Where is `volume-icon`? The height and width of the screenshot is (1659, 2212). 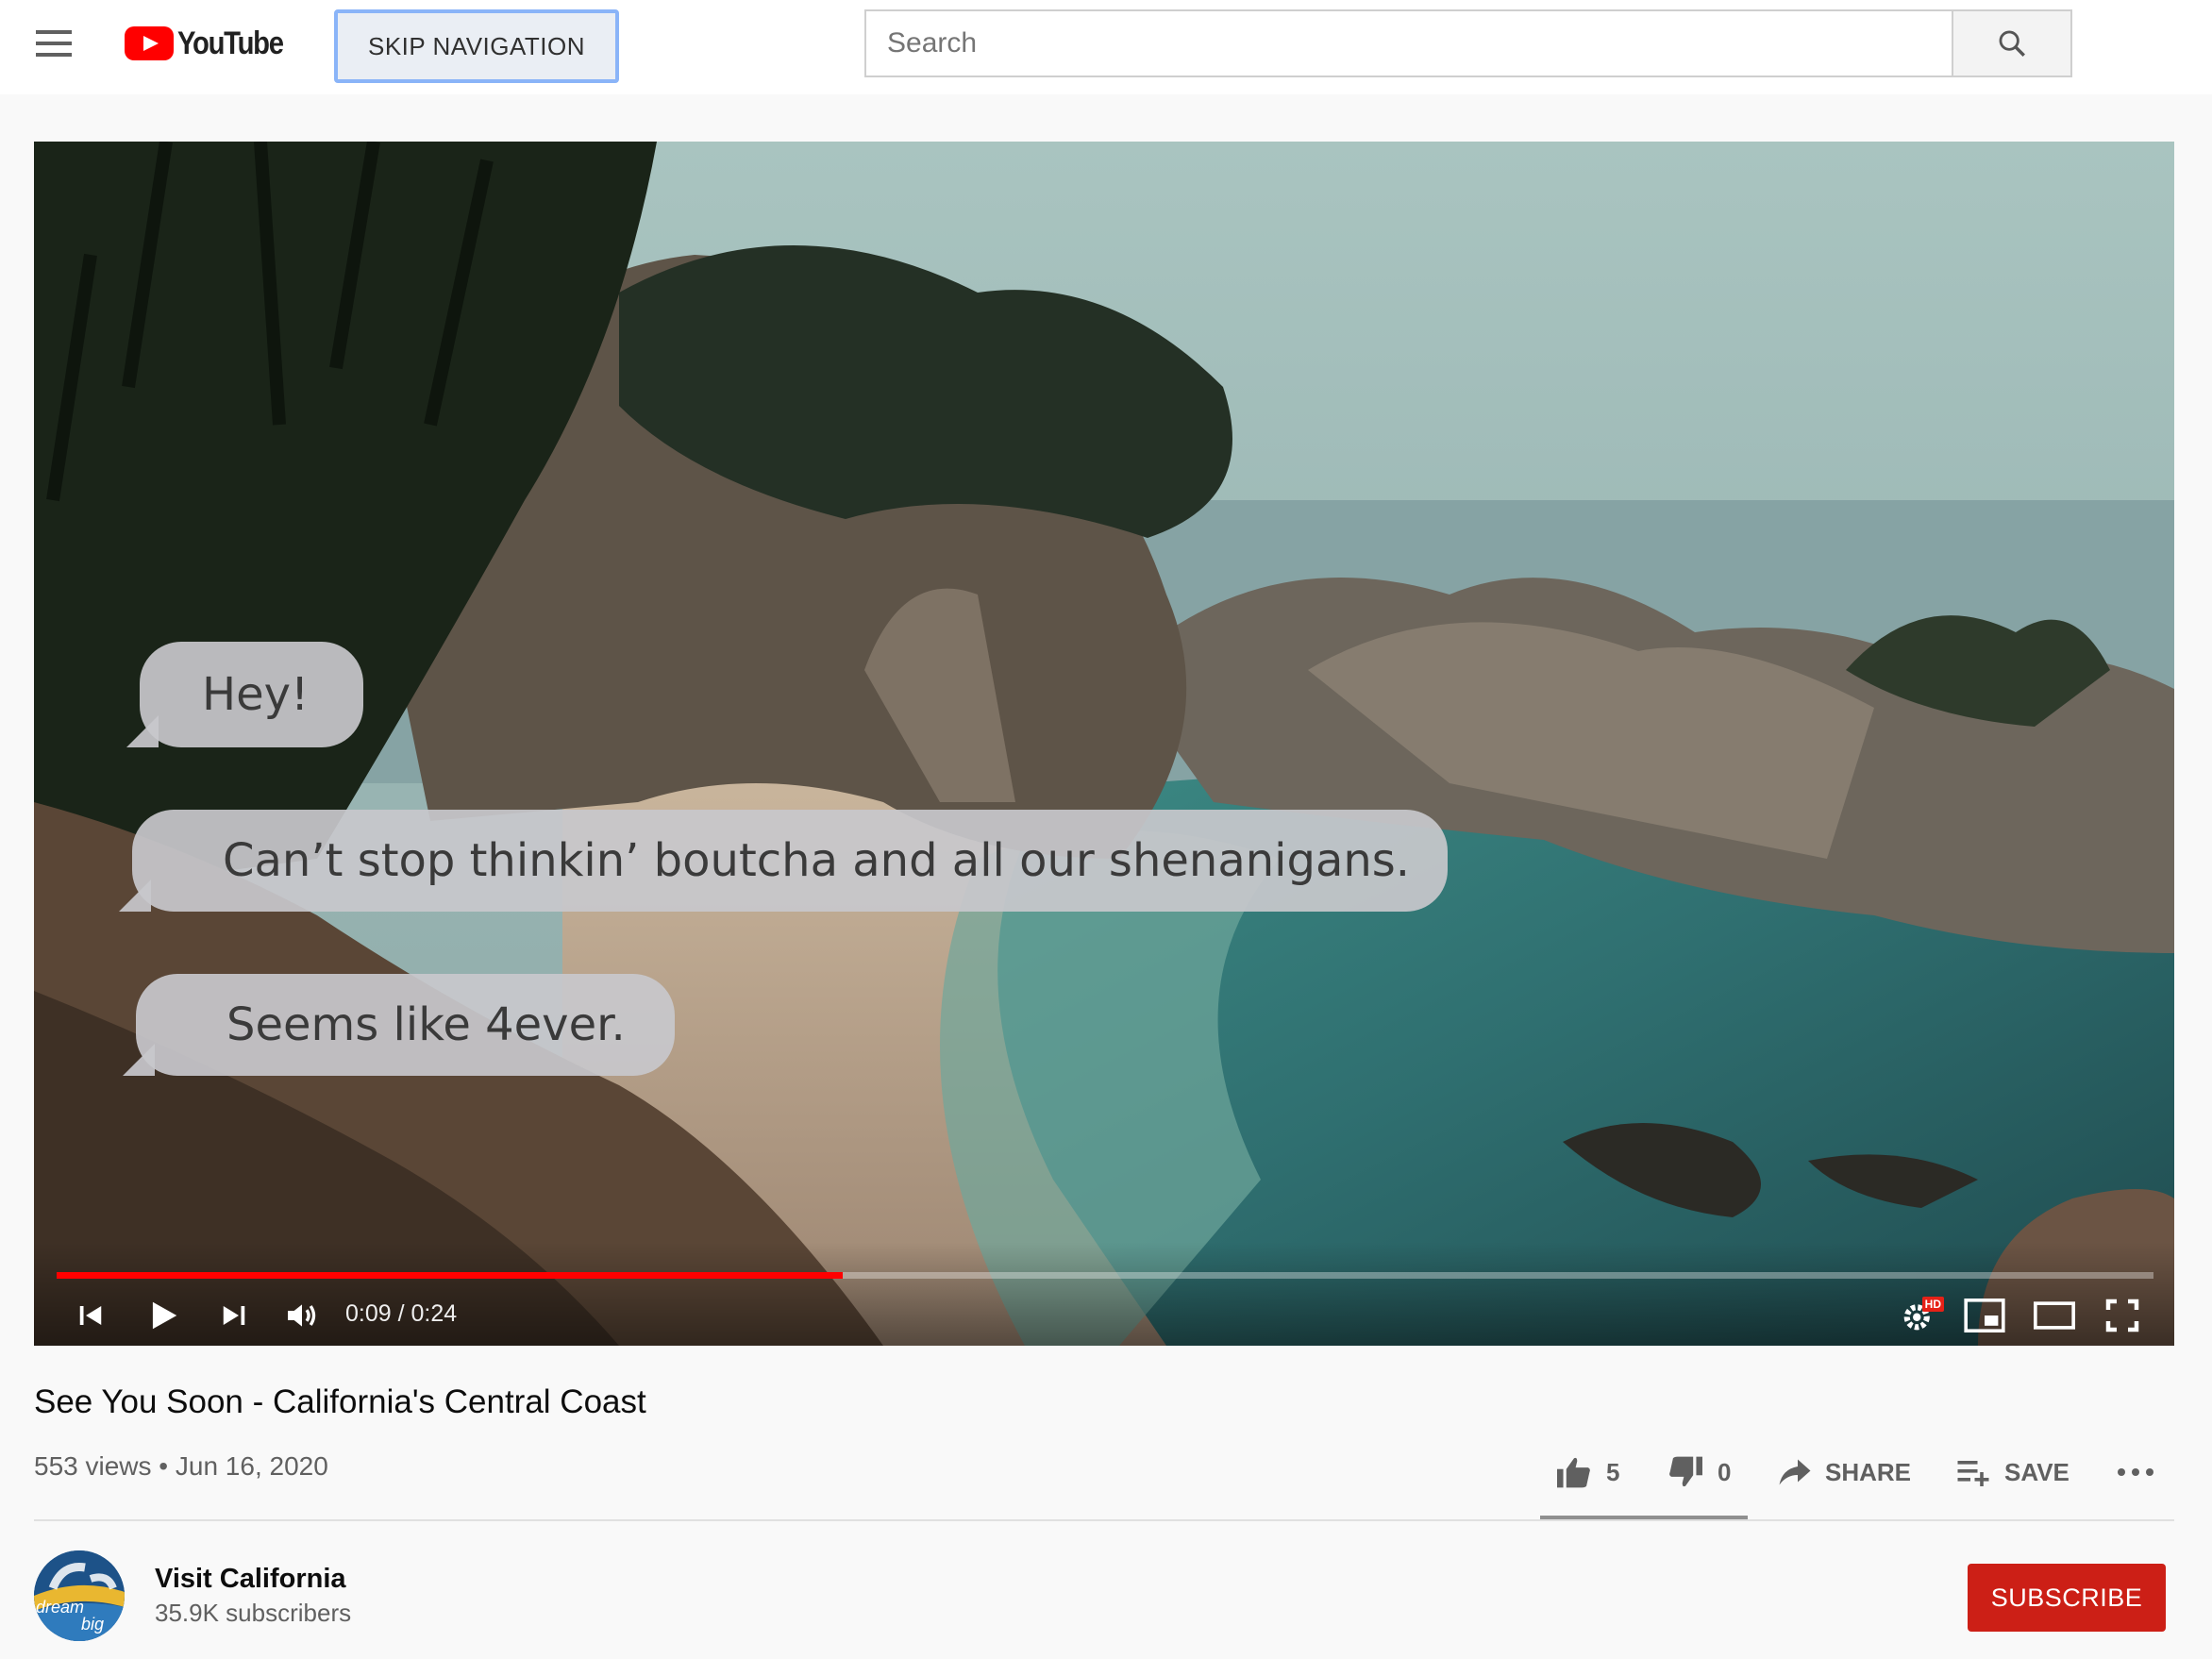 volume-icon is located at coordinates (302, 1315).